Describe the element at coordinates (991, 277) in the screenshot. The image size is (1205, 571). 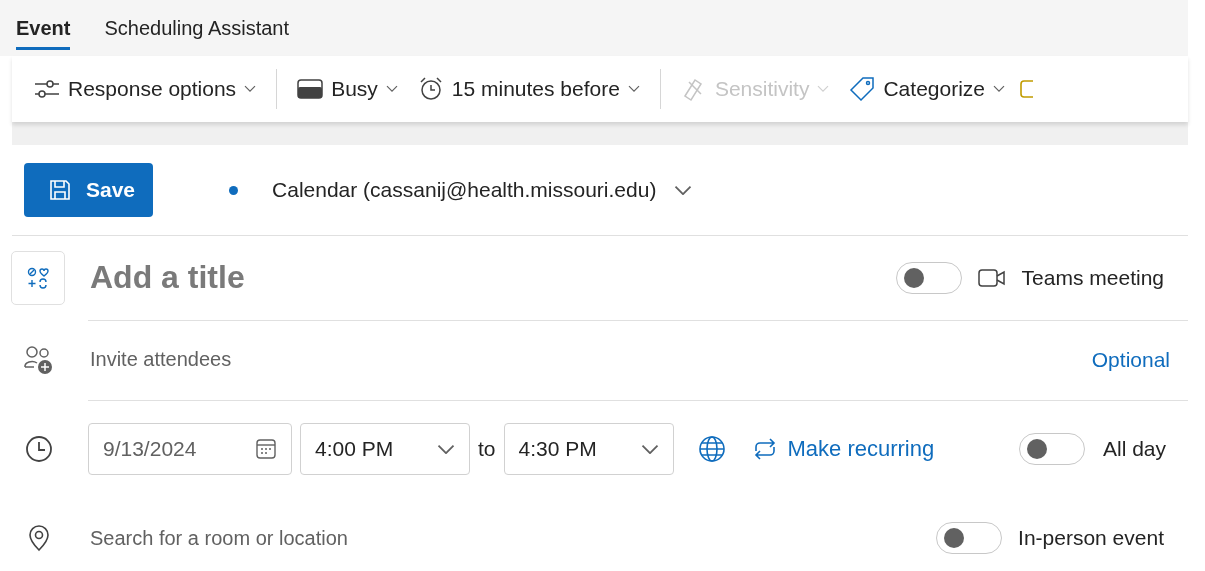
I see `video-camera-icon` at that location.